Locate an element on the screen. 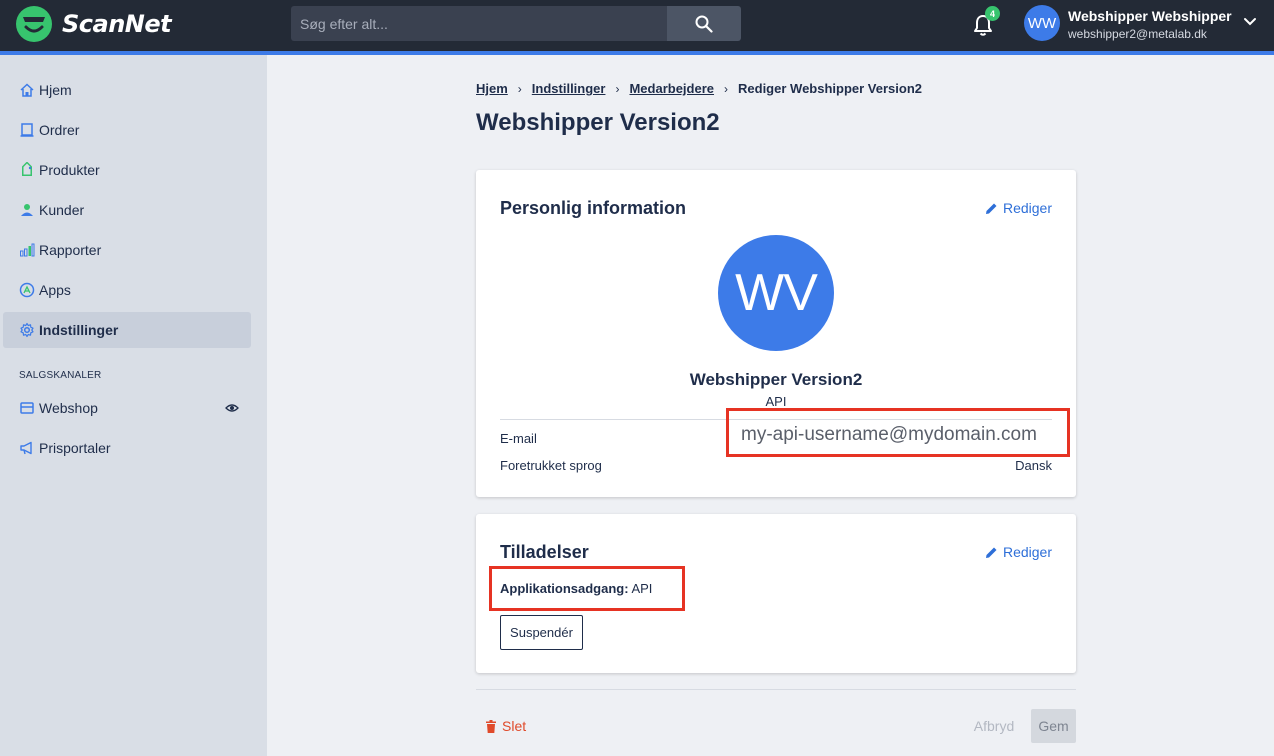 Image resolution: width=1274 pixels, height=756 pixels. profile-avatar: WV is located at coordinates (776, 293).